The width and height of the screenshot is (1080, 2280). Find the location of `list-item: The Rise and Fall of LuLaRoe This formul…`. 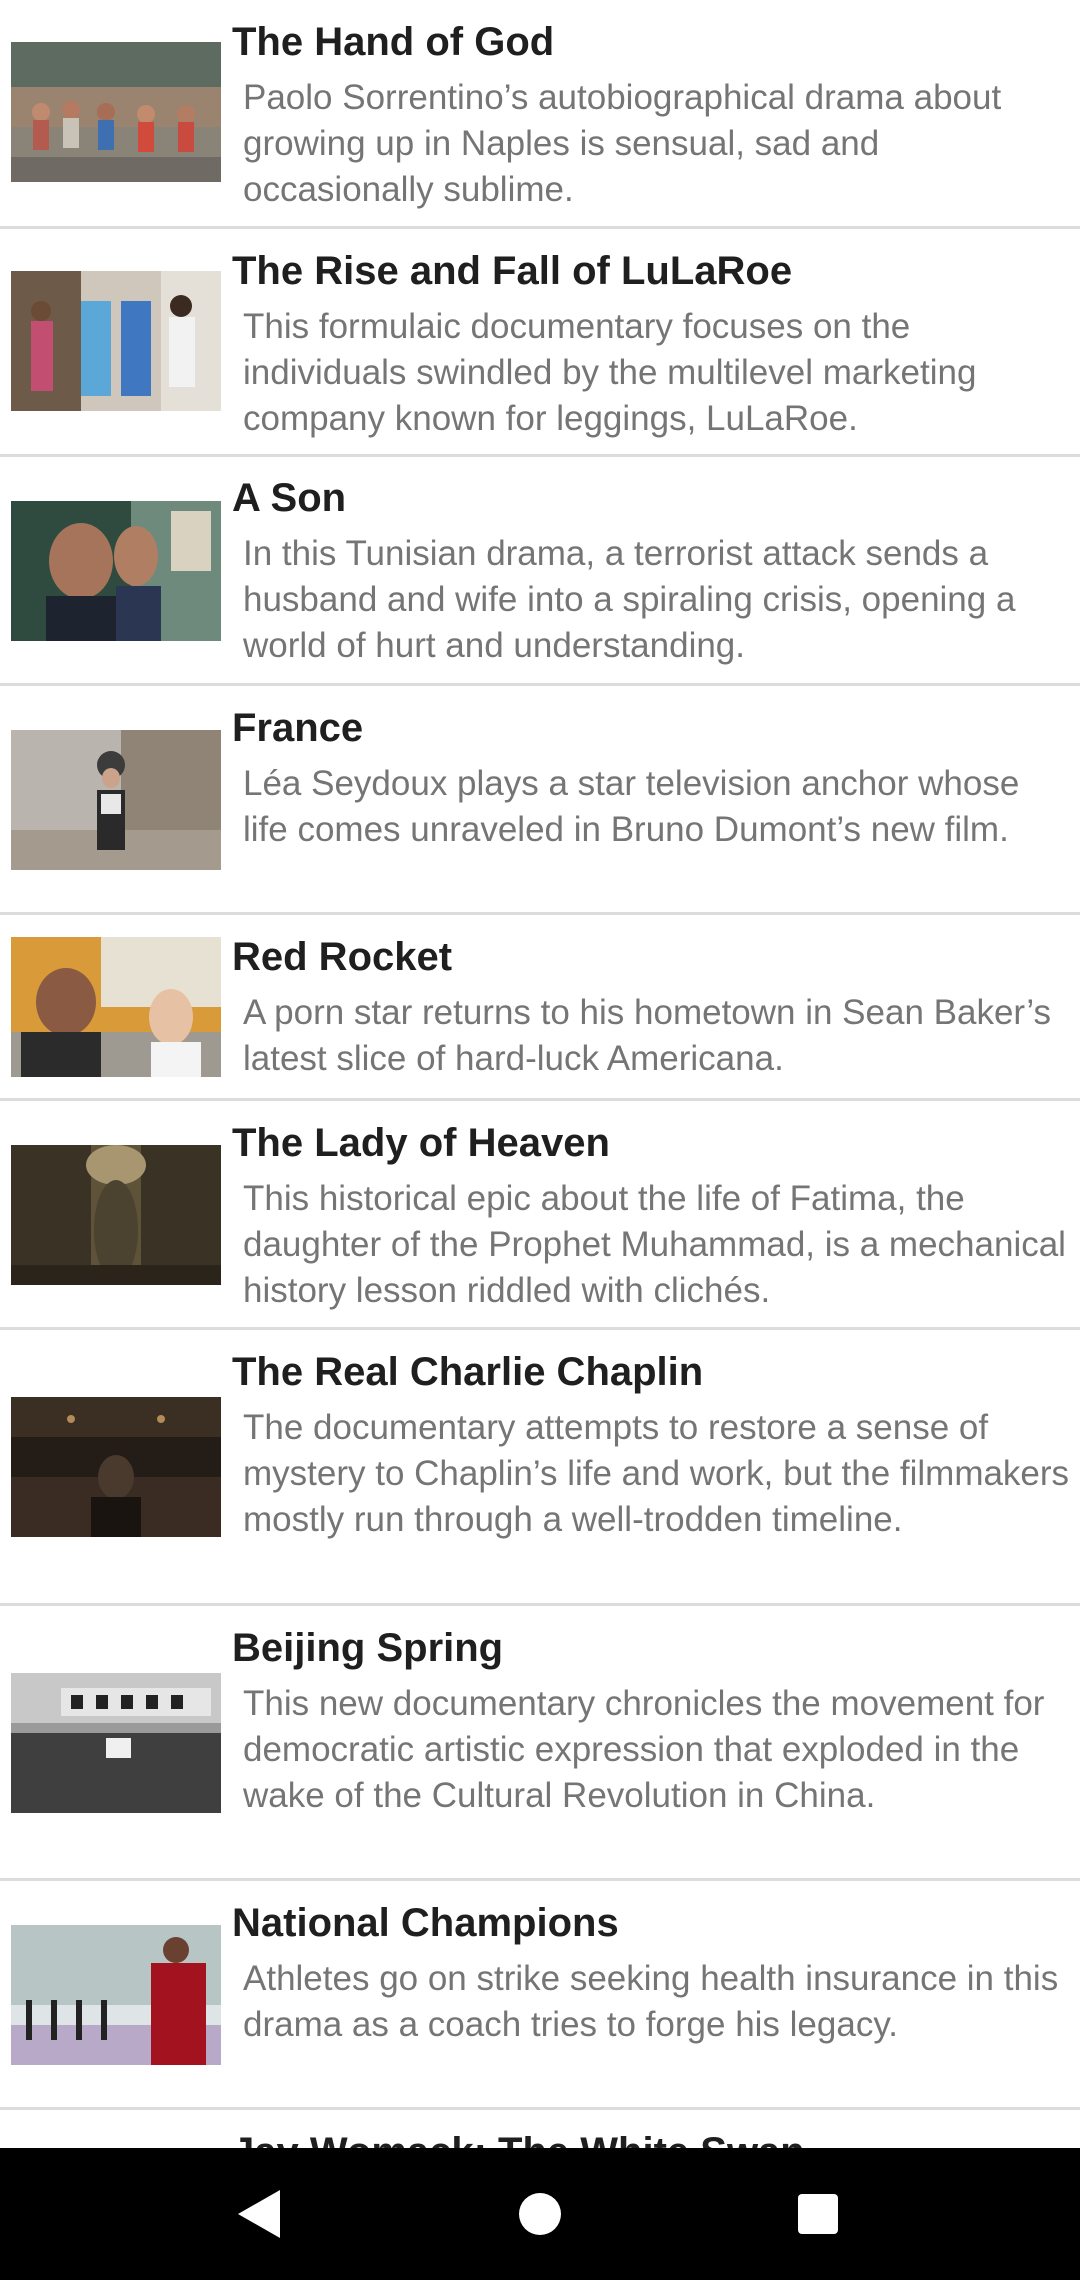

list-item: The Rise and Fall of LuLaRoe This formul… is located at coordinates (540, 343).